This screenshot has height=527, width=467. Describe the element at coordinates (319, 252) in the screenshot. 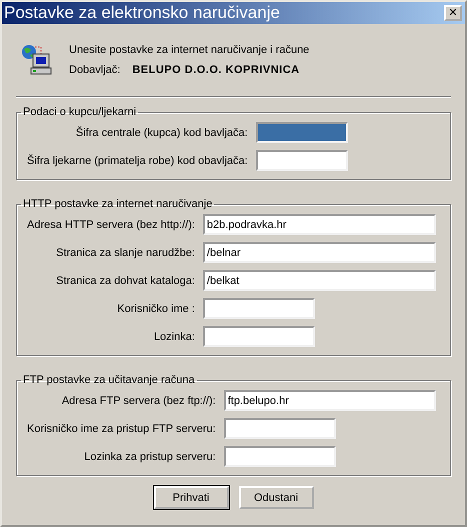

I see `input-field: /belnar` at that location.